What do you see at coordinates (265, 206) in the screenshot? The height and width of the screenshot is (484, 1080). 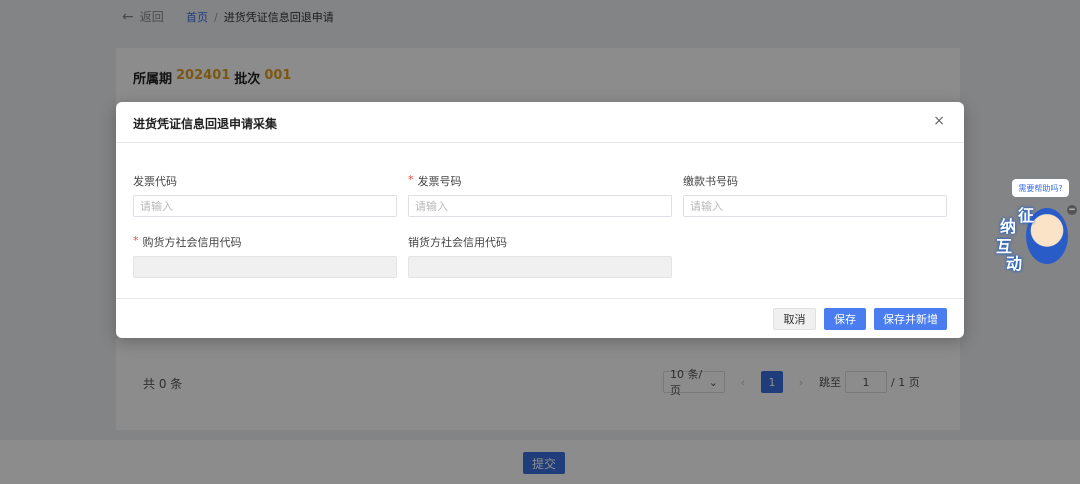 I see `invoice-code-input` at bounding box center [265, 206].